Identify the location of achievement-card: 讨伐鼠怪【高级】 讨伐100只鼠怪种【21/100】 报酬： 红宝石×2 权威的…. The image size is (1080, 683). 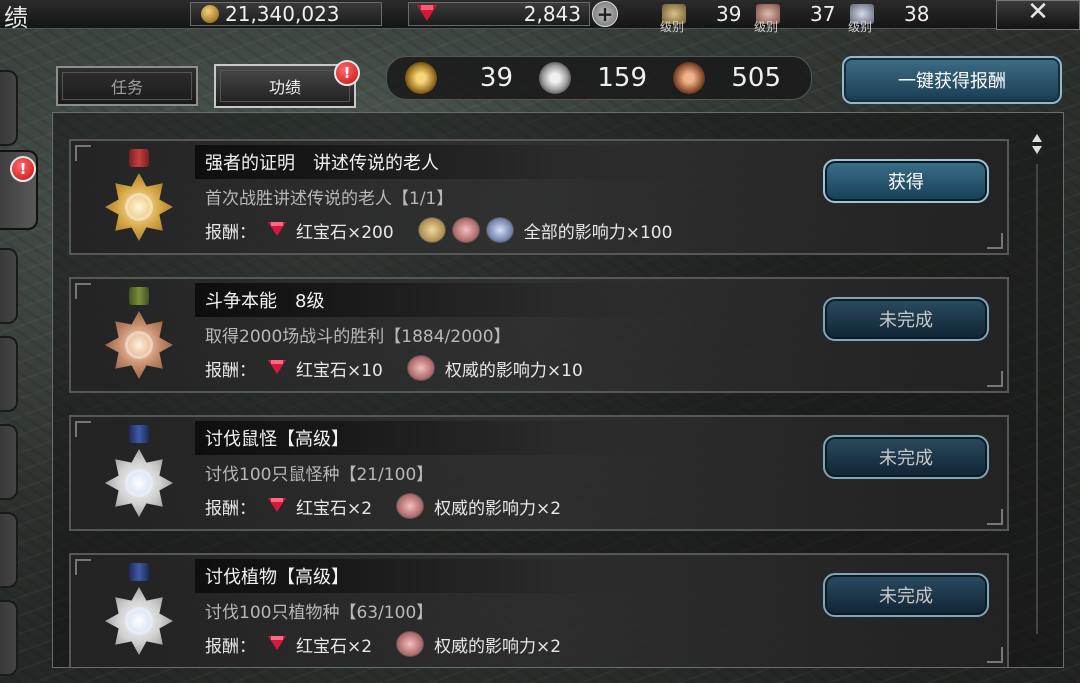
(539, 473).